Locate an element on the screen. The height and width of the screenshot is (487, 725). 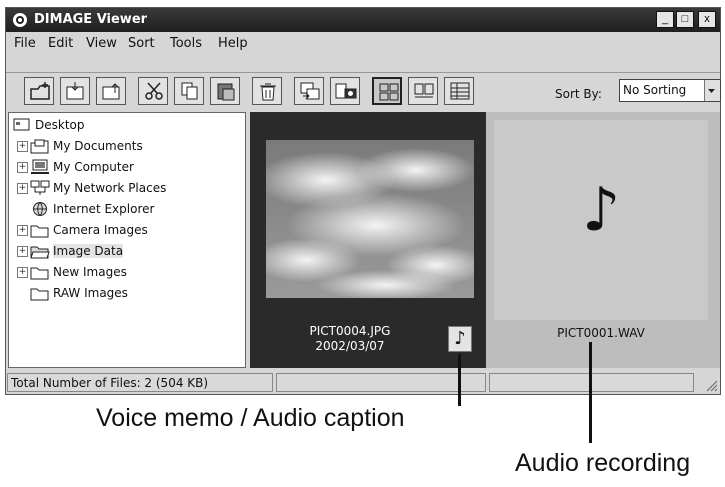
details-icon is located at coordinates (460, 91).